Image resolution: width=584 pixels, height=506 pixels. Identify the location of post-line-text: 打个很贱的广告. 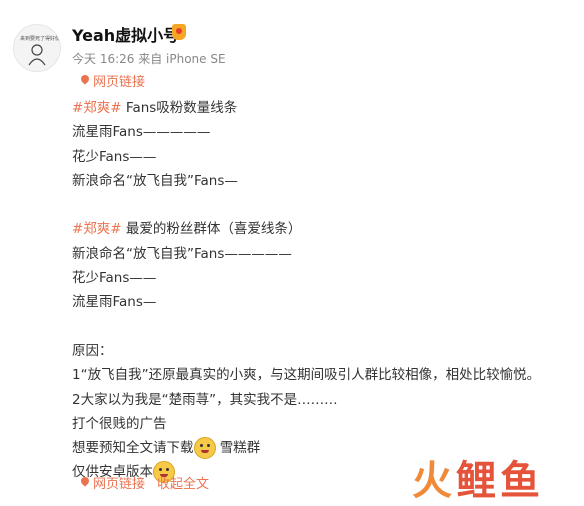
(119, 423).